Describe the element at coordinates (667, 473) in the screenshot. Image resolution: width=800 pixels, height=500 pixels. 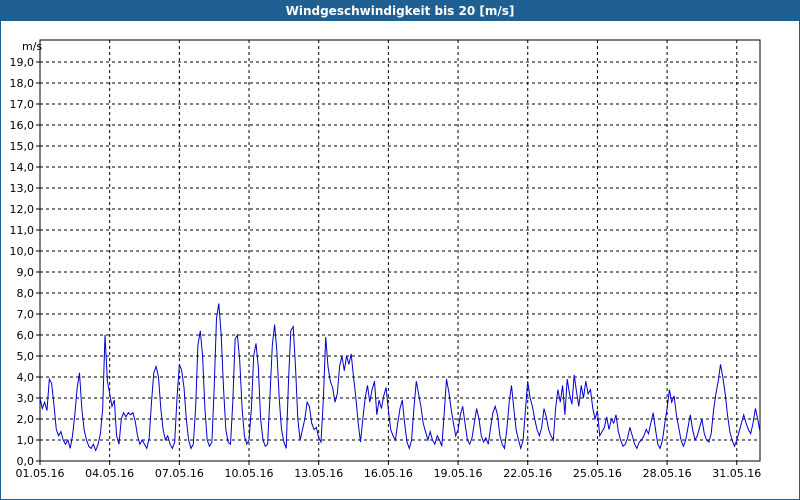
I see `x-tick-label: 28.05.16` at that location.